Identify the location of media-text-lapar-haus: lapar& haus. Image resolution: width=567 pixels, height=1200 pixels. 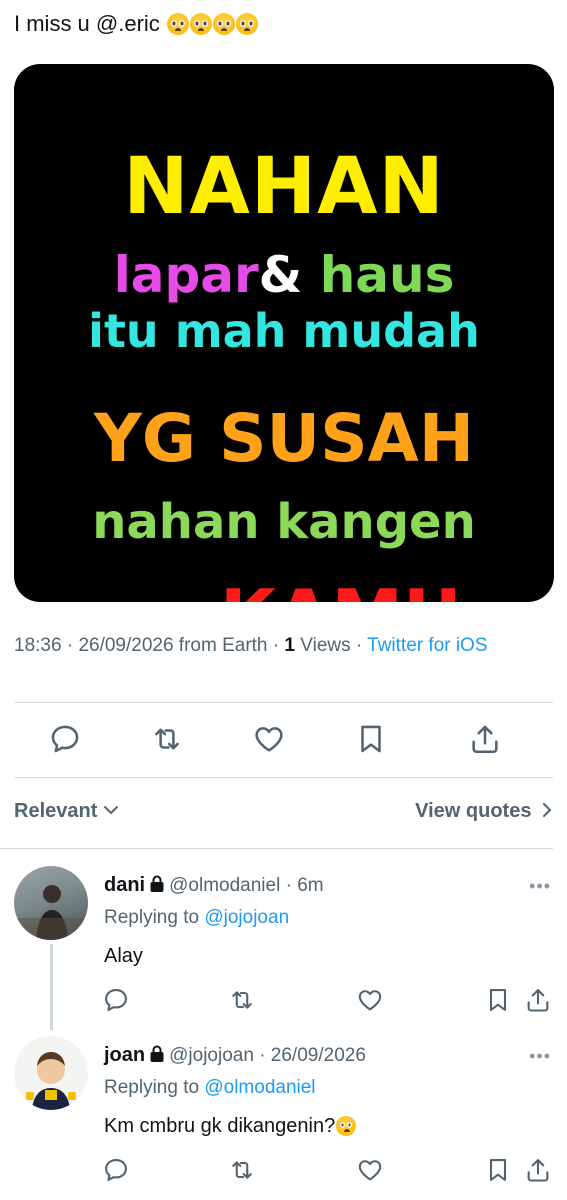
(284, 275).